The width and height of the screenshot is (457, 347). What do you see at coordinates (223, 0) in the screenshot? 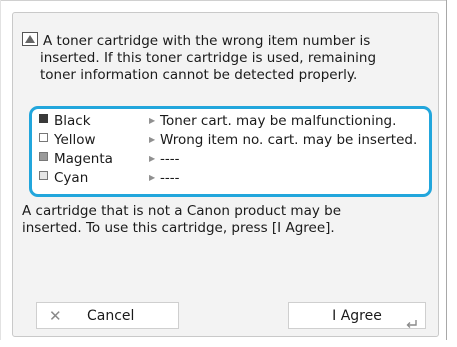
I see `top-divider` at bounding box center [223, 0].